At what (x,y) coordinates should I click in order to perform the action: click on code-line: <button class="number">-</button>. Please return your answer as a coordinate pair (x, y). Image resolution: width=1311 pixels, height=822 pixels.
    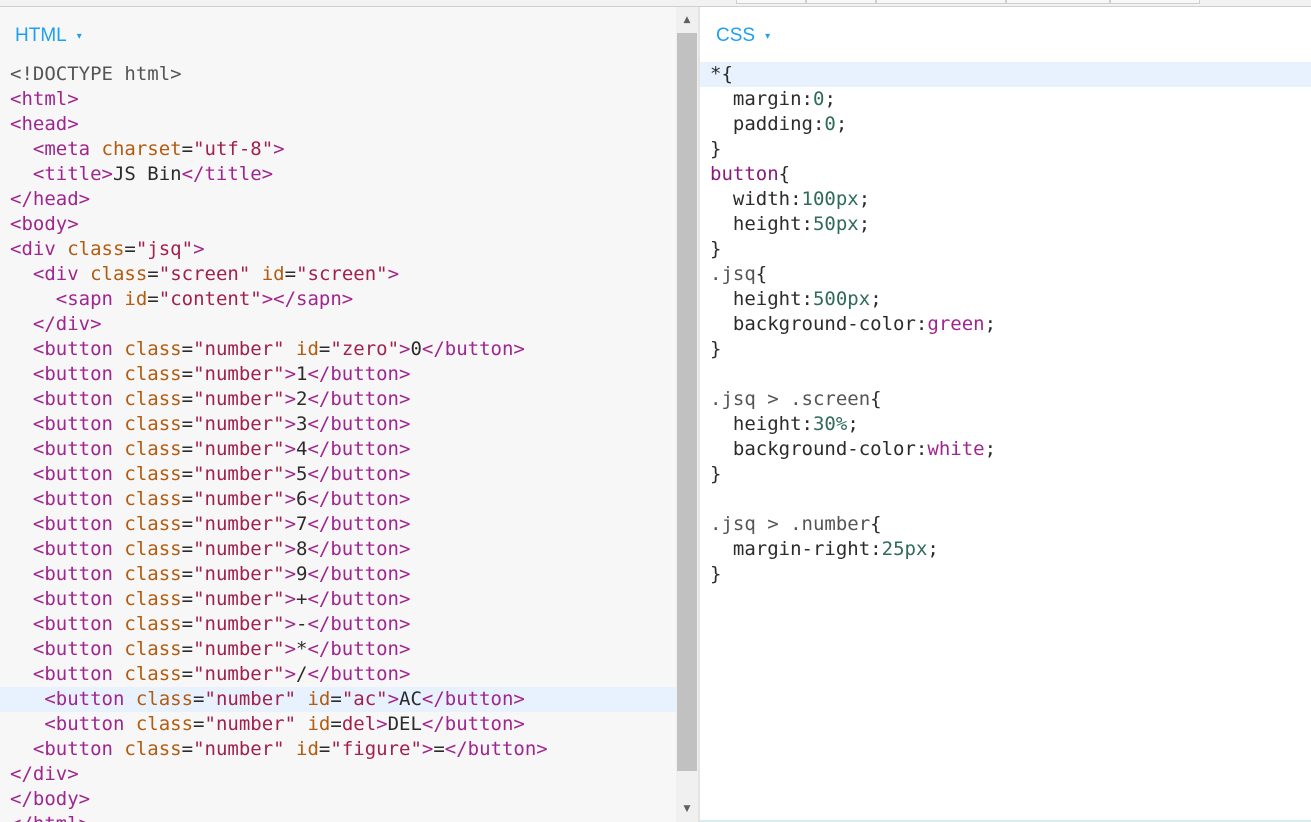
    Looking at the image, I should click on (338, 624).